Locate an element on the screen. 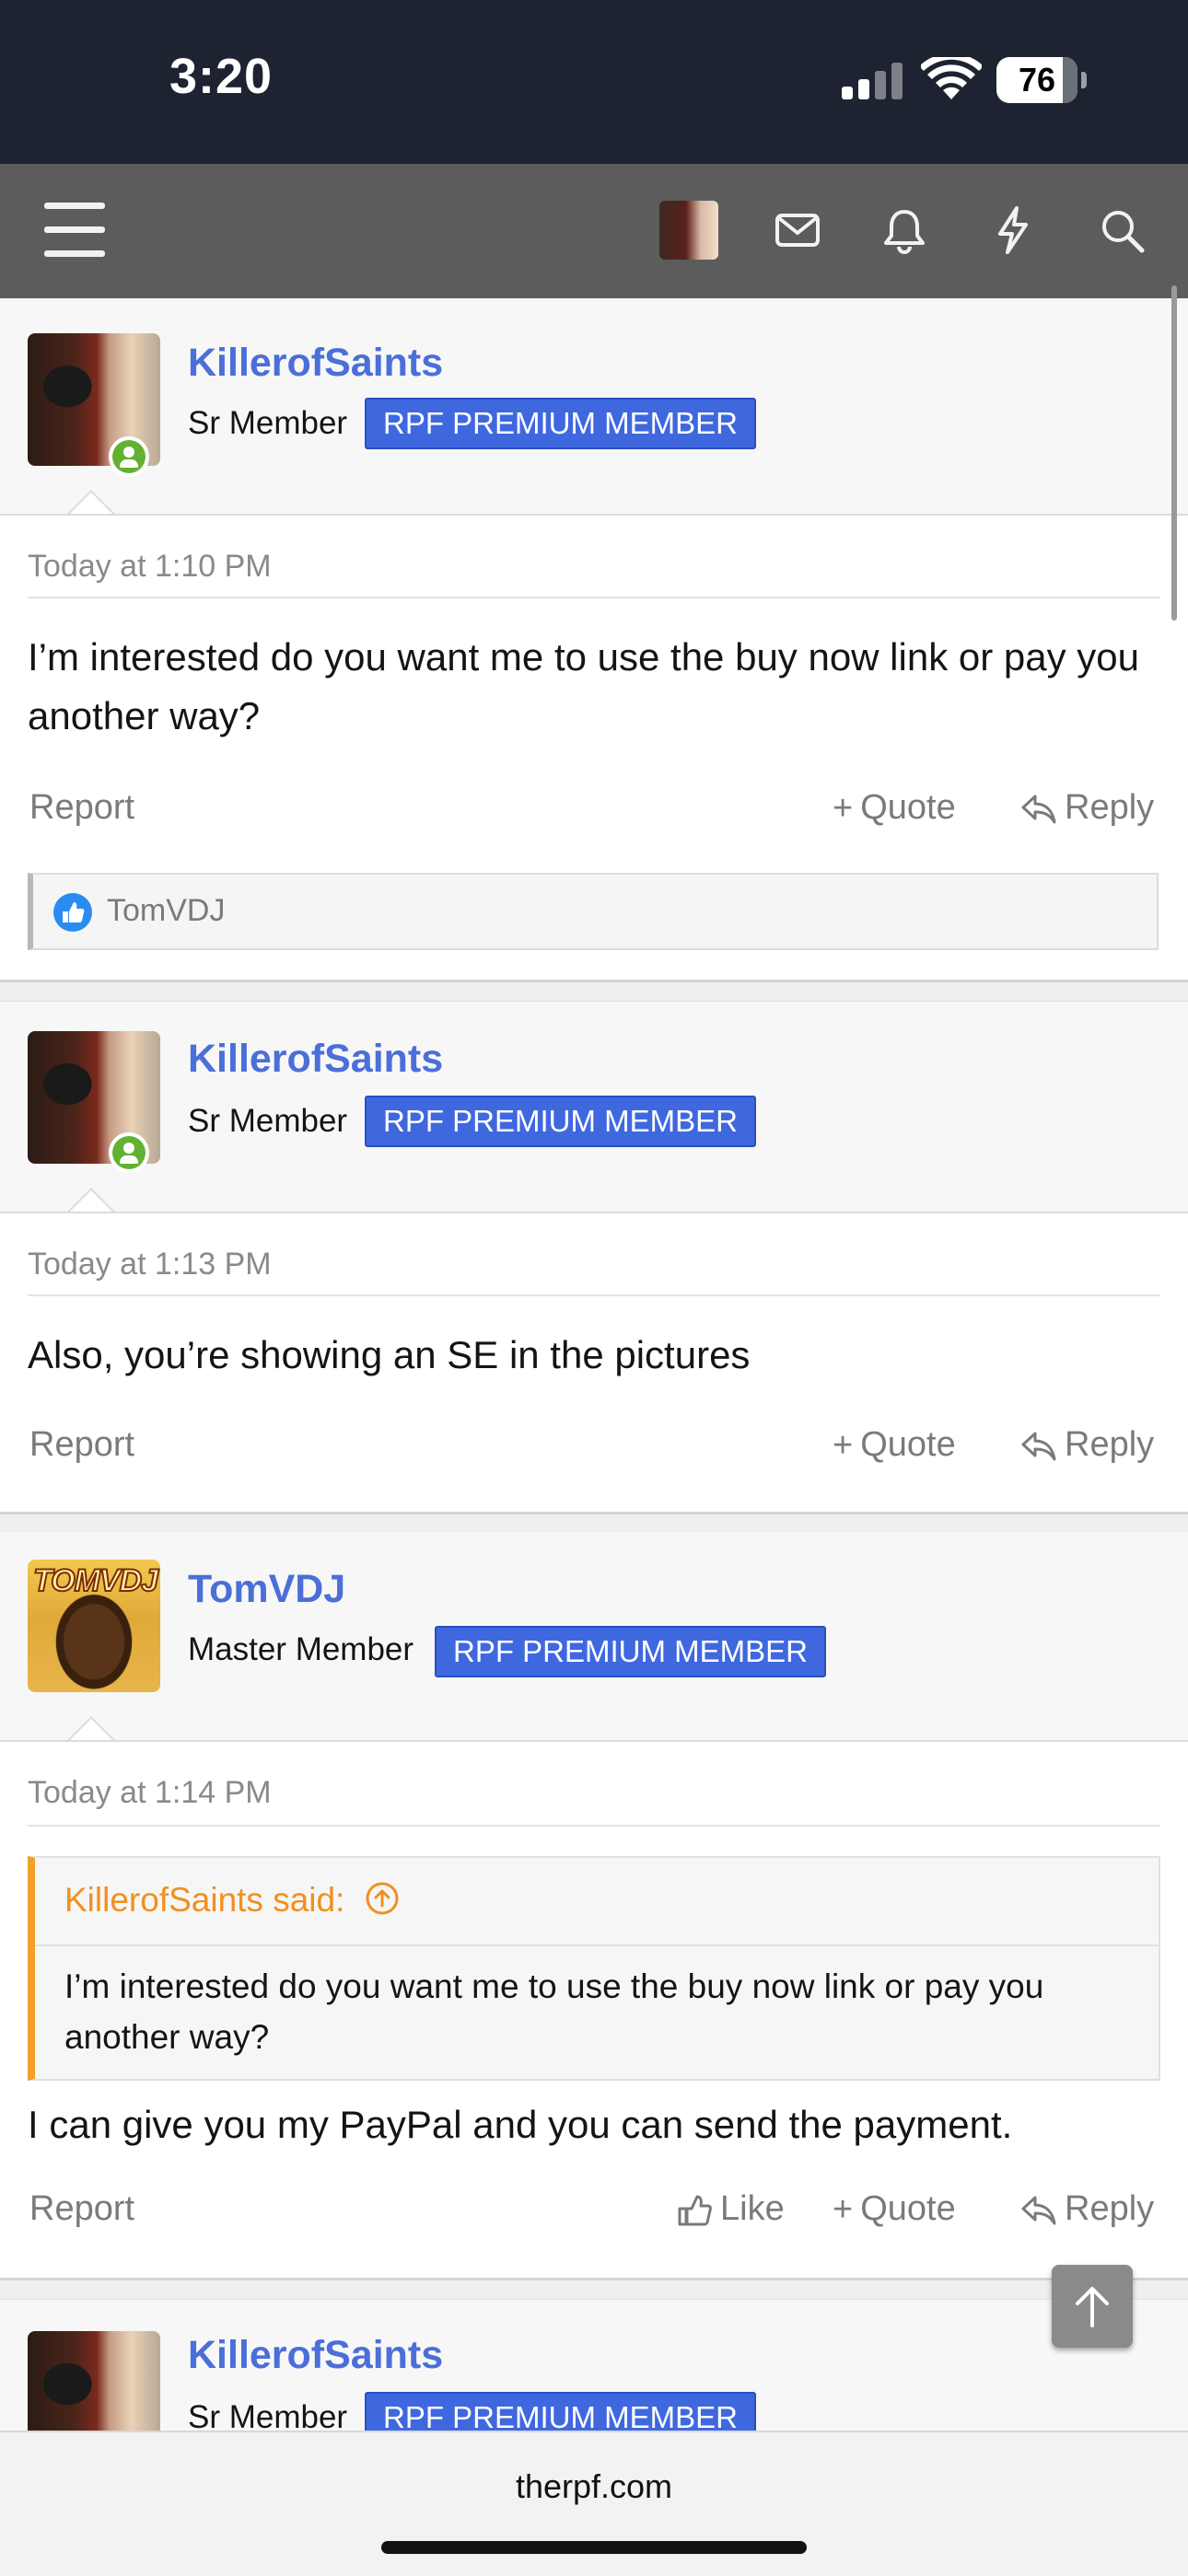 This screenshot has width=1188, height=2576. quote-divider is located at coordinates (597, 1945).